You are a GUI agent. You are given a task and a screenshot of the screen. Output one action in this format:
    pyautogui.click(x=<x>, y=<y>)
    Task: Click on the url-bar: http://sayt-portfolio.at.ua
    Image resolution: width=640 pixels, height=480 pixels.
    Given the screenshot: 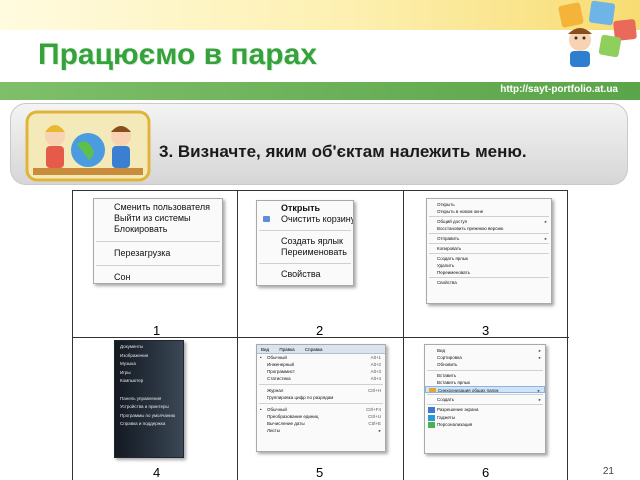 What is the action you would take?
    pyautogui.click(x=320, y=91)
    